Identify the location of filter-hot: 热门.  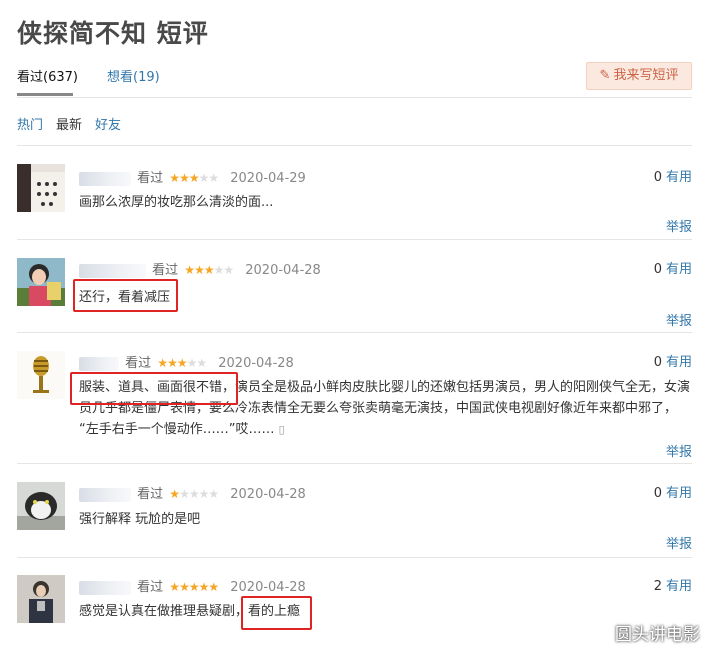
(30, 123).